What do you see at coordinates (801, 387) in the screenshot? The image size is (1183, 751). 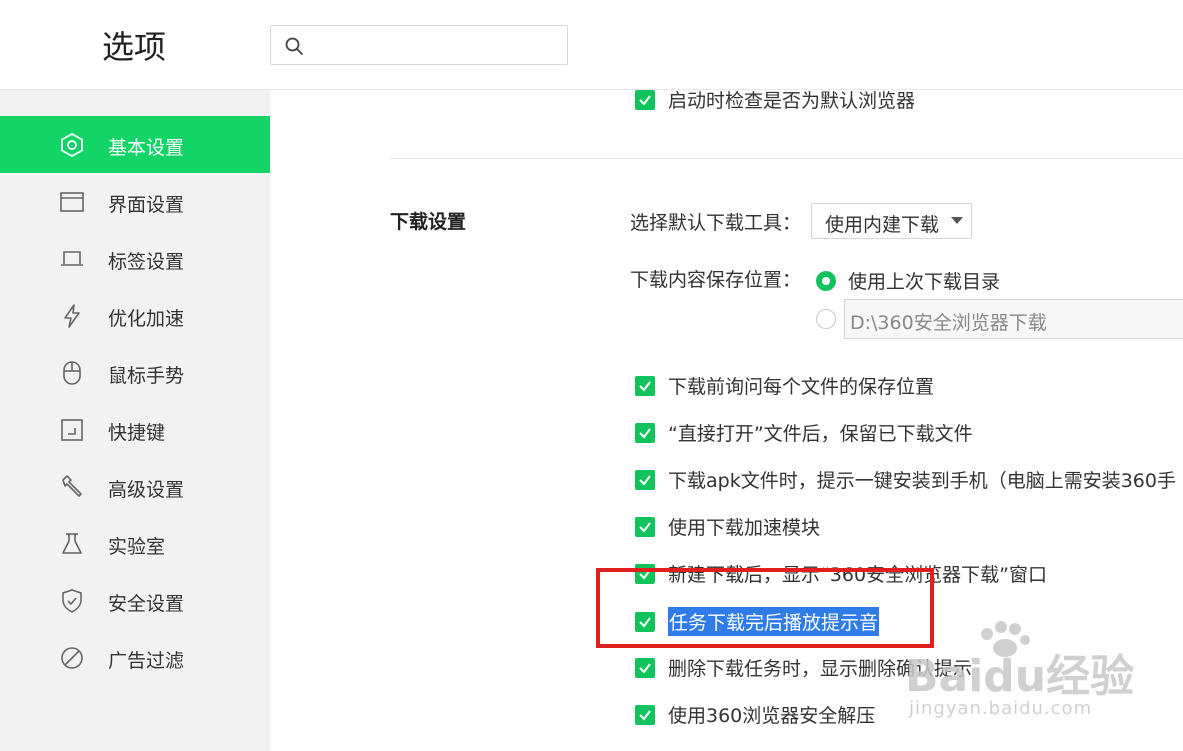 I see `option-label: 下载前询问每个文件的保存位置` at bounding box center [801, 387].